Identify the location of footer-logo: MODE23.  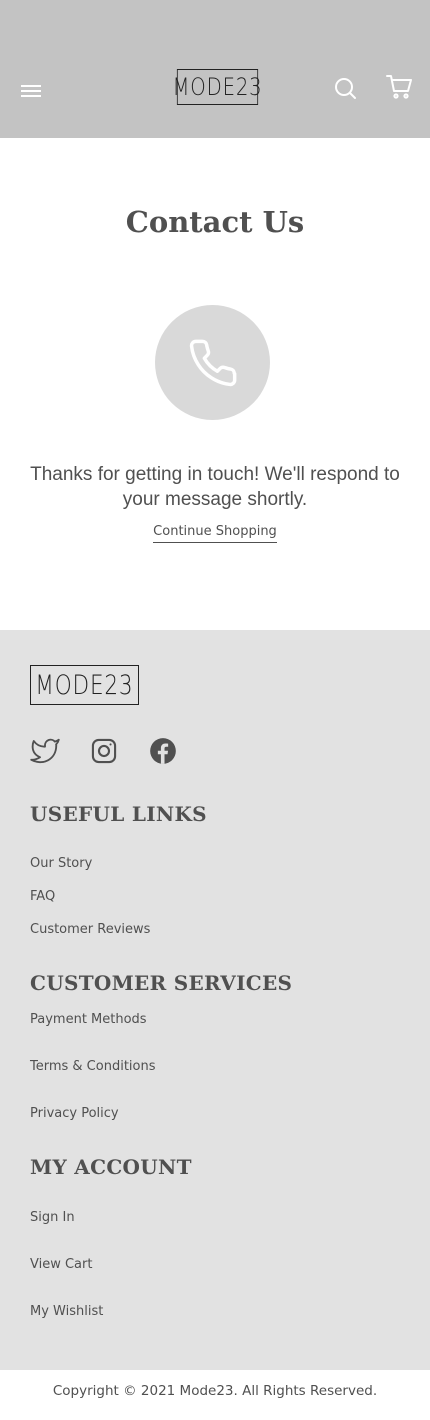
(84, 685).